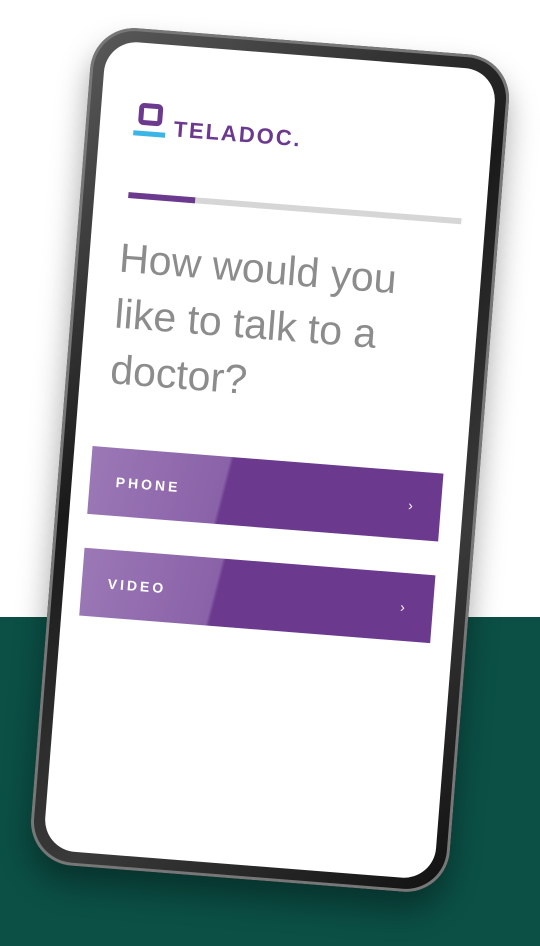 Image resolution: width=540 pixels, height=946 pixels. Describe the element at coordinates (253, 318) in the screenshot. I see `question-heading: How would you like to talk to a doctor?` at that location.